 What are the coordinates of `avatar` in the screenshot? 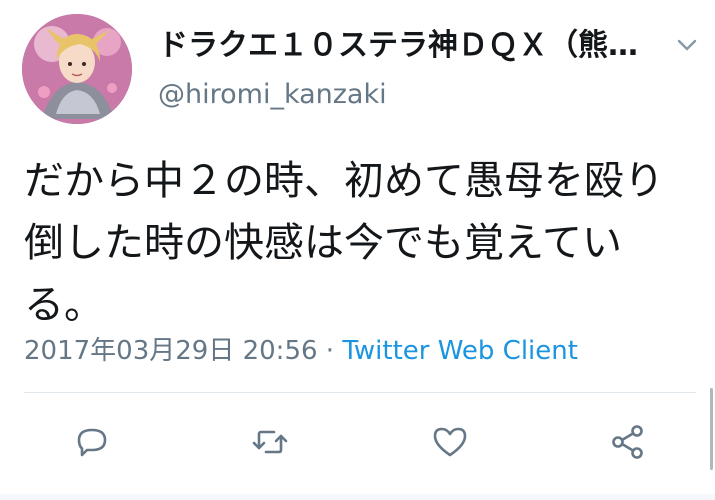 It's located at (77, 69).